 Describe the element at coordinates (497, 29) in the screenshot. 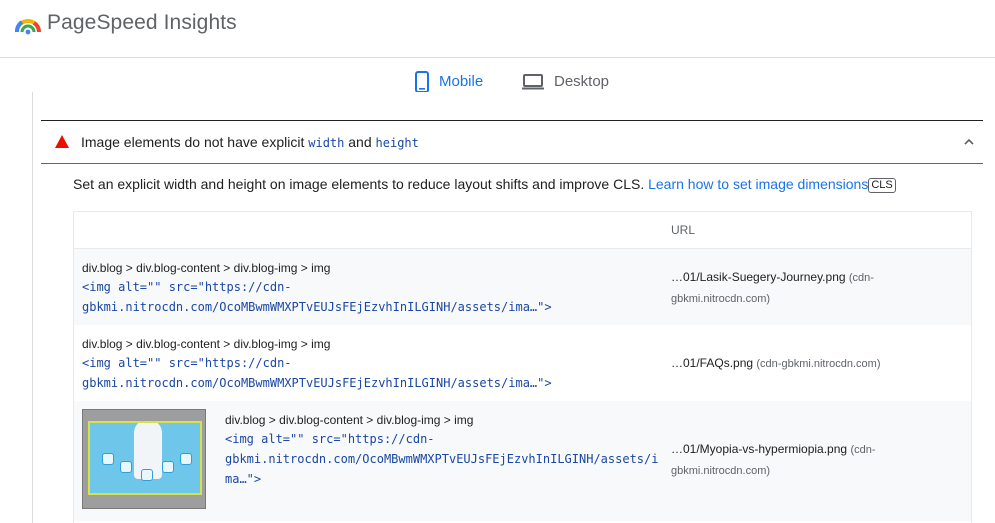

I see `app-header: PageSpeed Insights` at that location.